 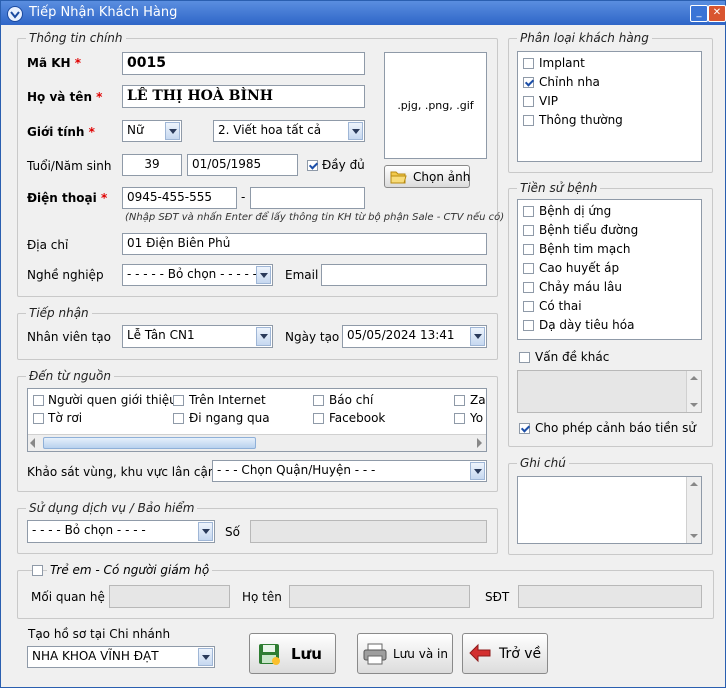 What do you see at coordinates (289, 131) in the screenshot?
I see `name-format-select: 2. Viết hoa tất cả` at bounding box center [289, 131].